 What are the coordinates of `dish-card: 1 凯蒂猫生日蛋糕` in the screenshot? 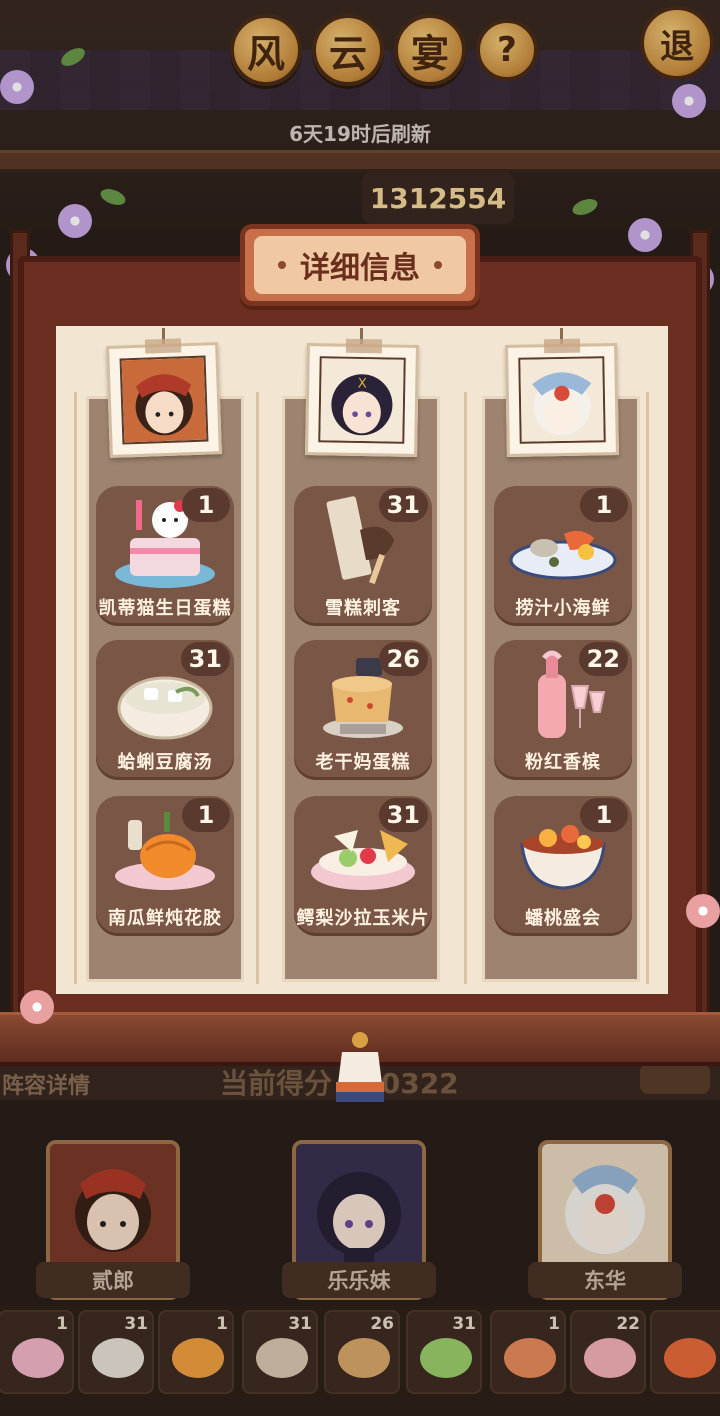 It's located at (165, 556).